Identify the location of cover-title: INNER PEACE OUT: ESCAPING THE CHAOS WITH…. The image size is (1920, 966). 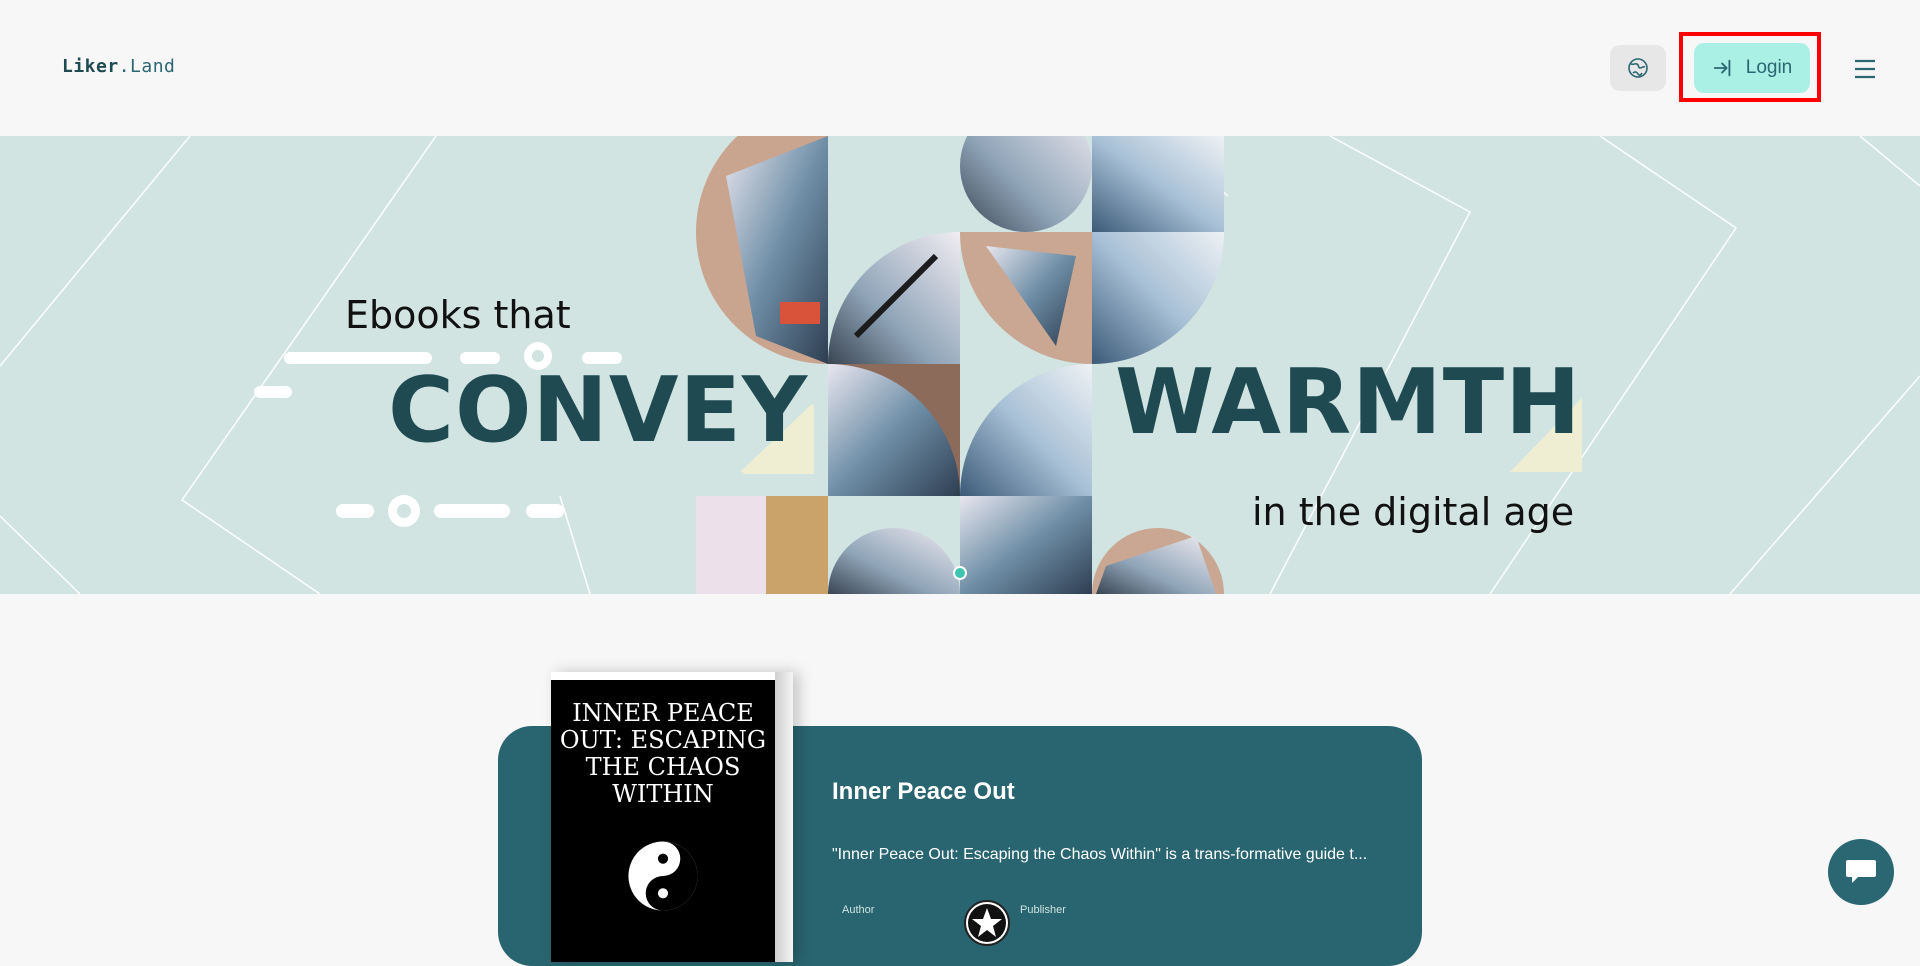
(663, 753).